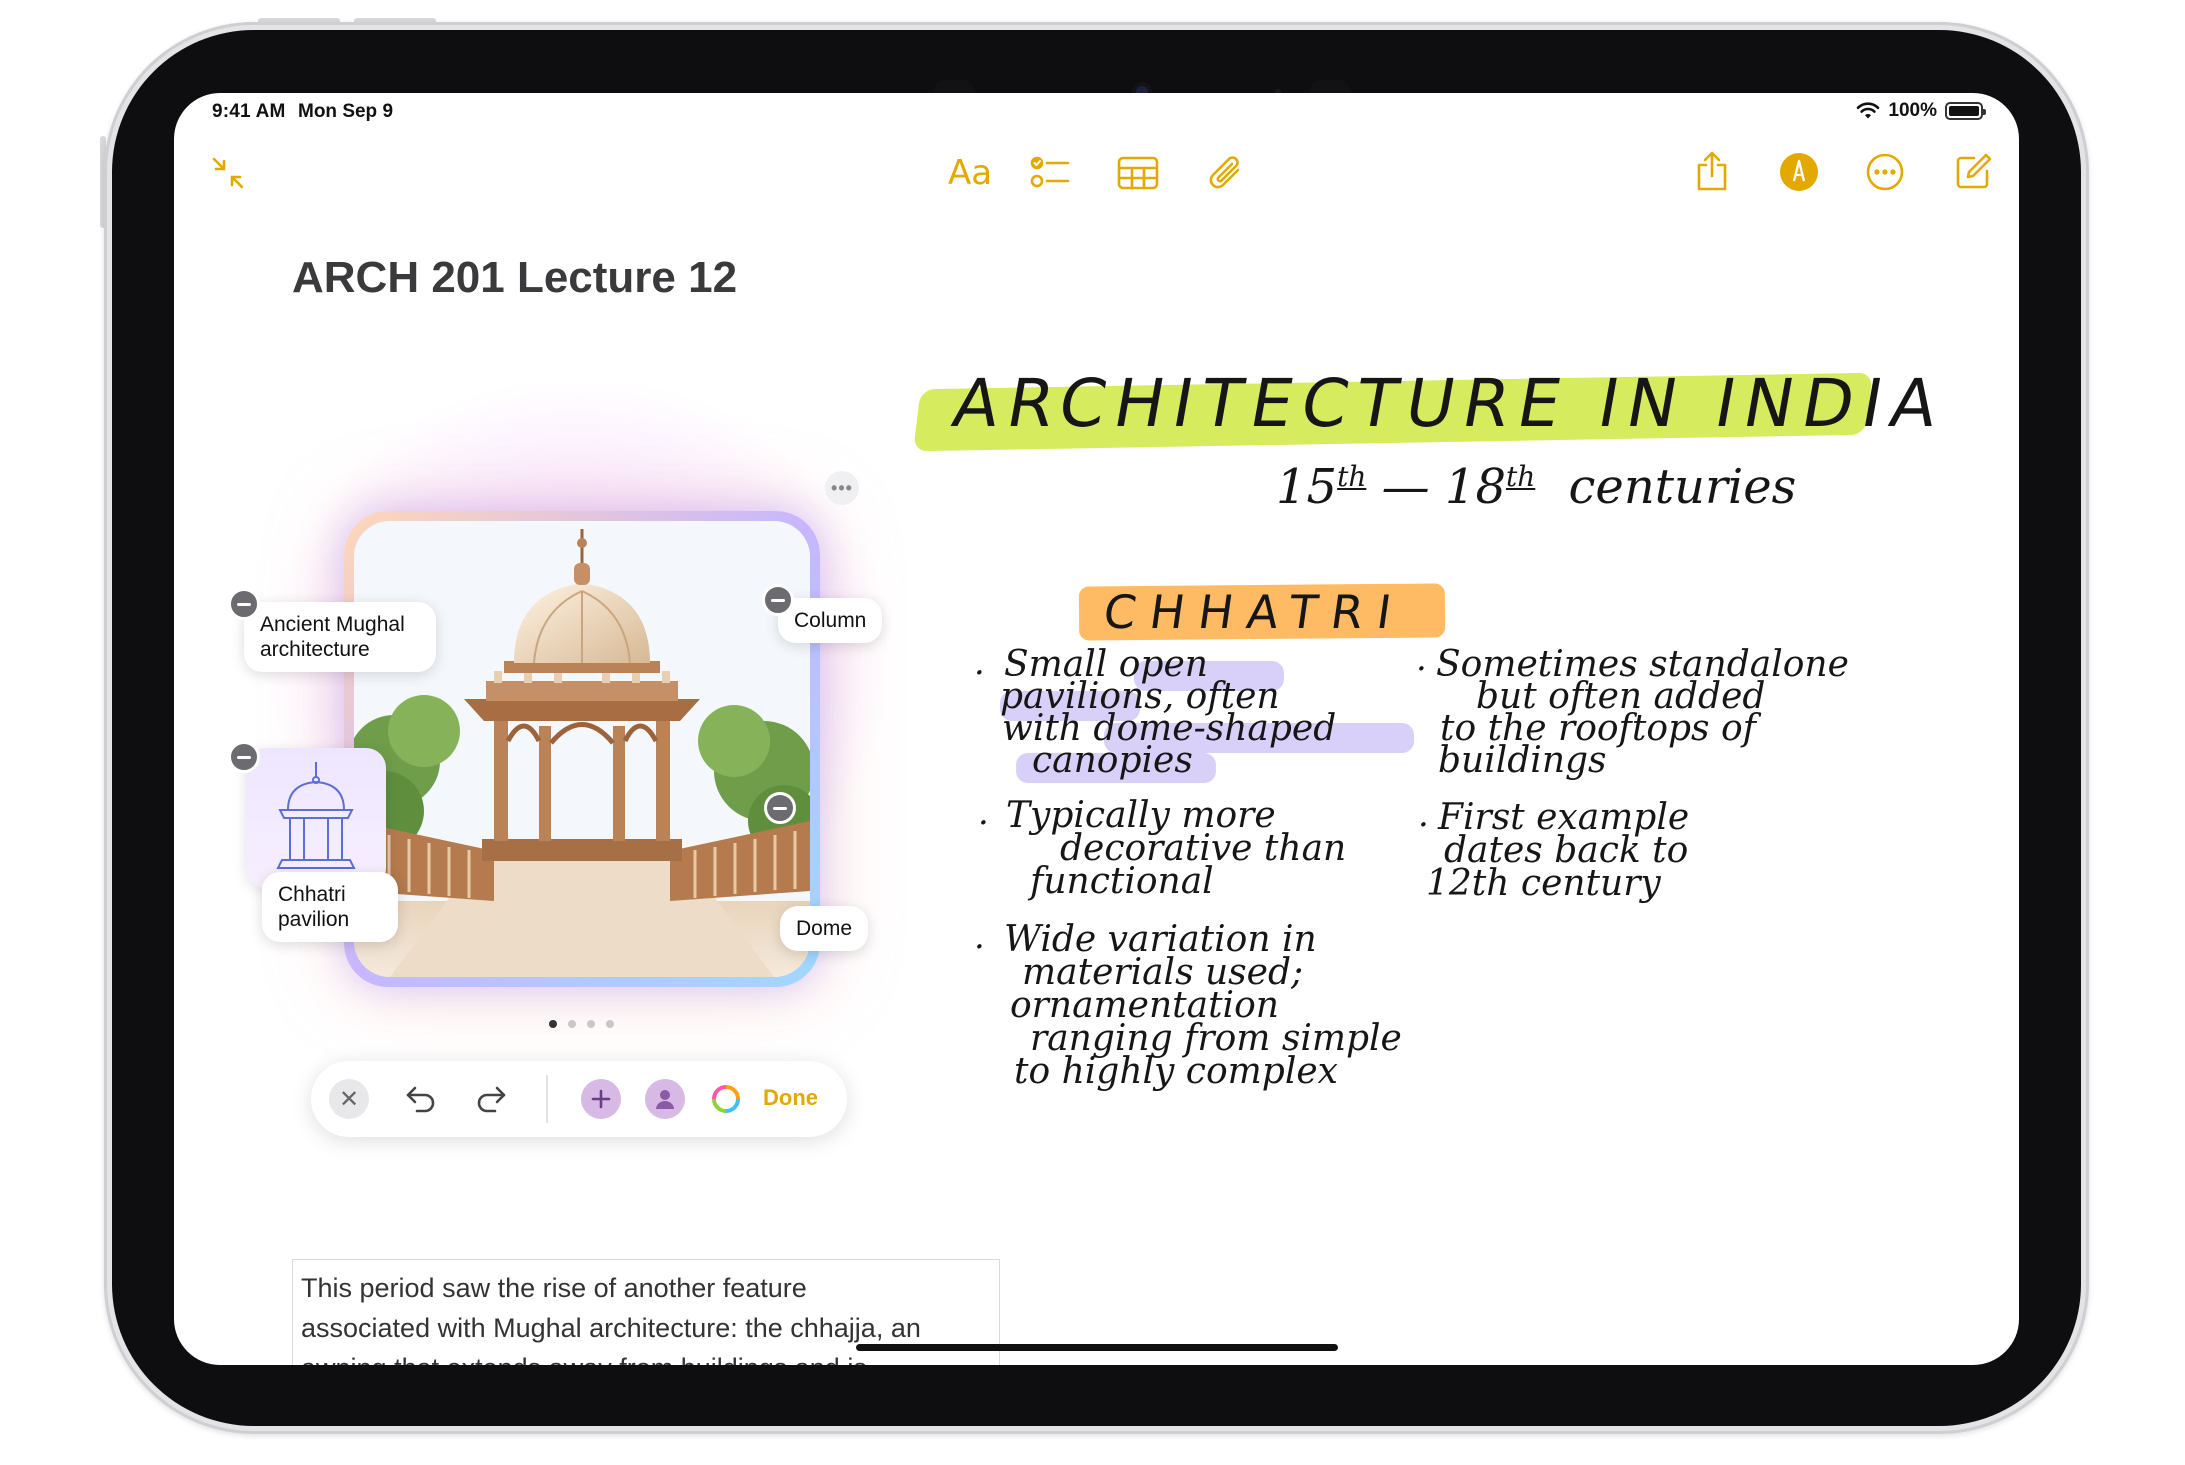  I want to click on remove-concept-column-button, so click(778, 600).